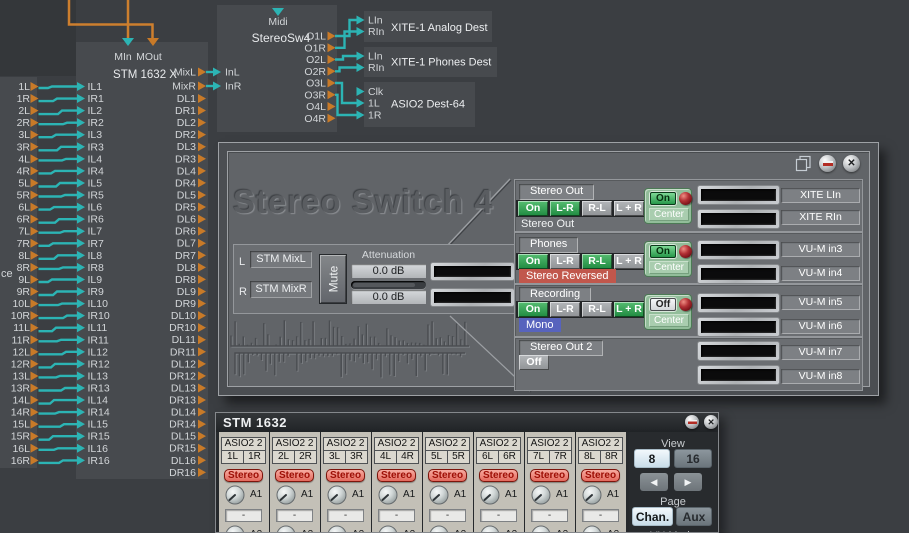  I want to click on attenuation-right-value: 0.0 dB, so click(388, 297).